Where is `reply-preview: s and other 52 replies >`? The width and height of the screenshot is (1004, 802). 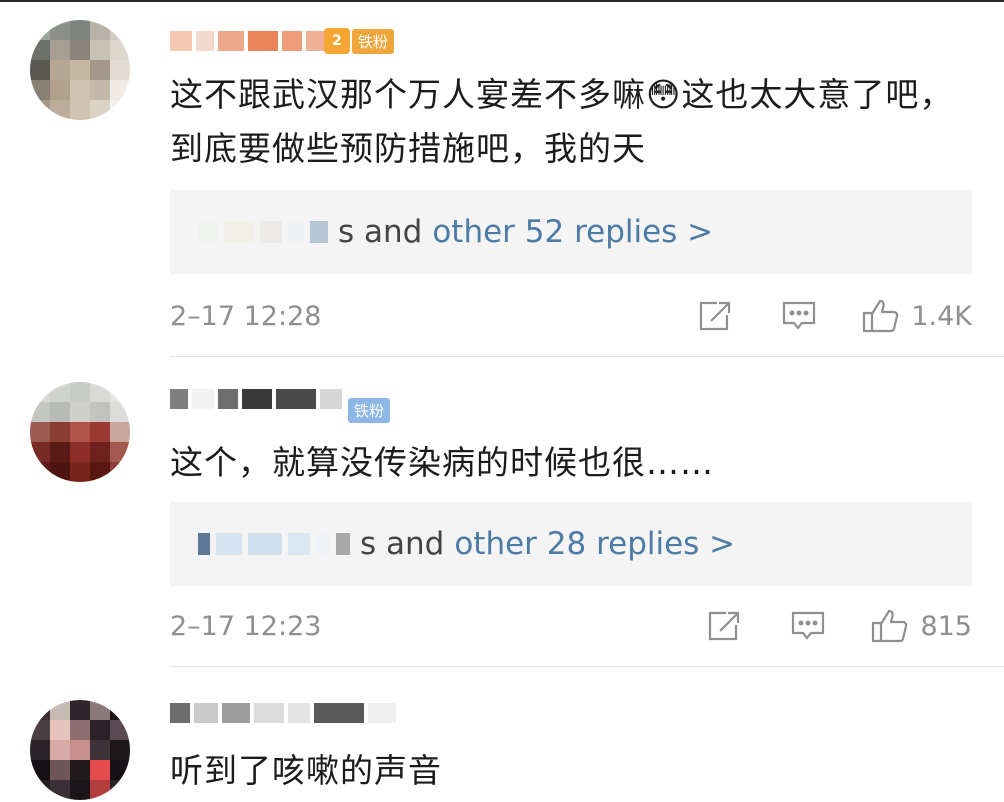
reply-preview: s and other 52 replies > is located at coordinates (571, 232).